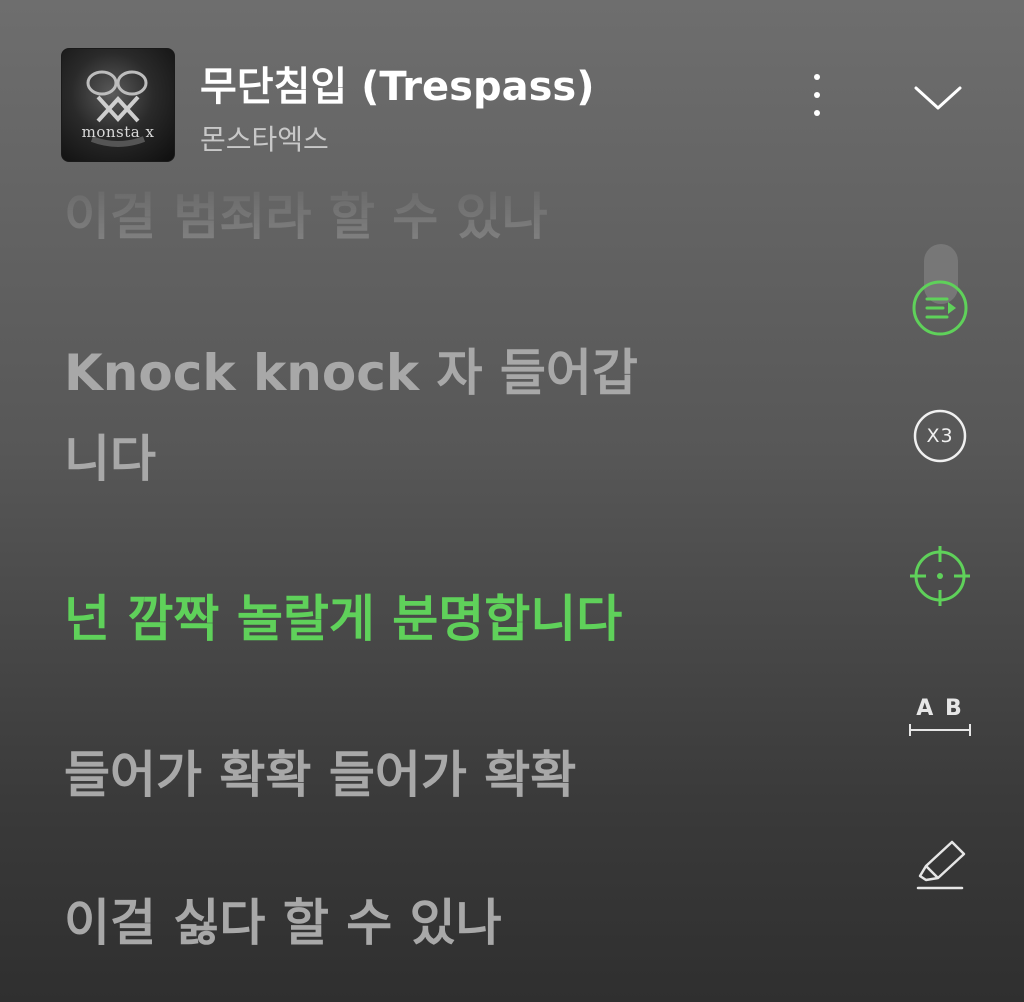 The height and width of the screenshot is (1002, 1024). I want to click on album-cover: monsta x, so click(118, 105).